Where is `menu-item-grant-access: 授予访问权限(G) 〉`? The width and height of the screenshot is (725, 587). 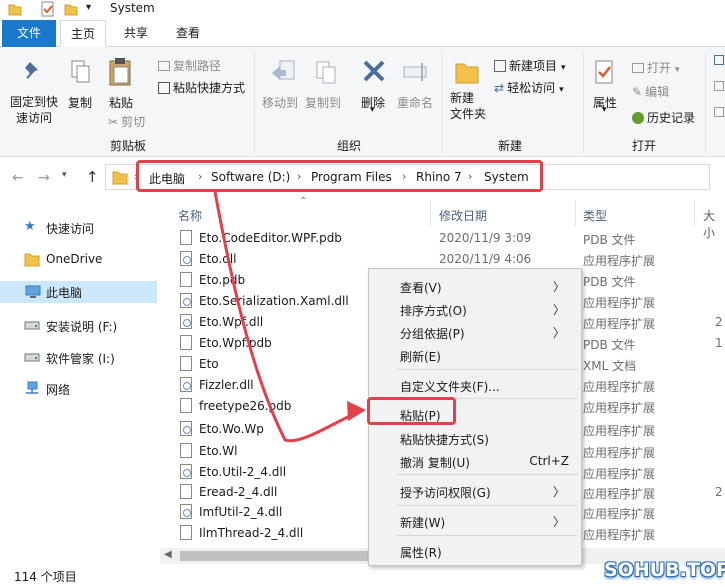
menu-item-grant-access: 授予访问权限(G) 〉 is located at coordinates (487, 491).